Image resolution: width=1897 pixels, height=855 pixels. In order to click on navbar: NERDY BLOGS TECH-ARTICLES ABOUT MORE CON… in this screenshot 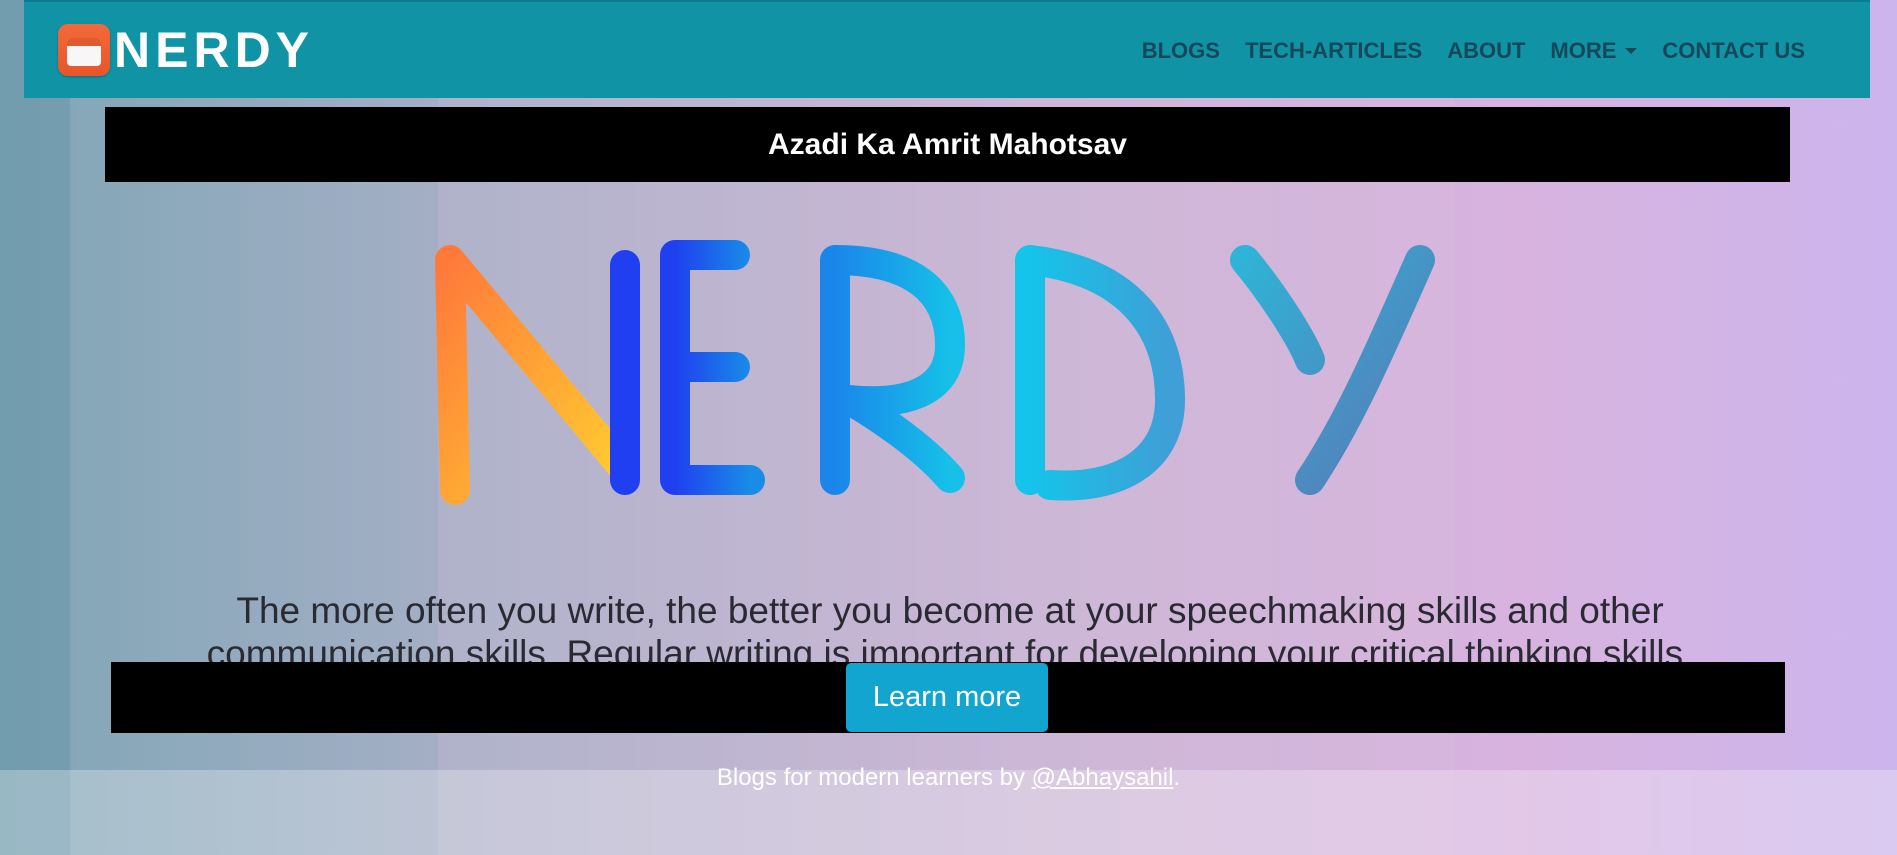, I will do `click(947, 49)`.